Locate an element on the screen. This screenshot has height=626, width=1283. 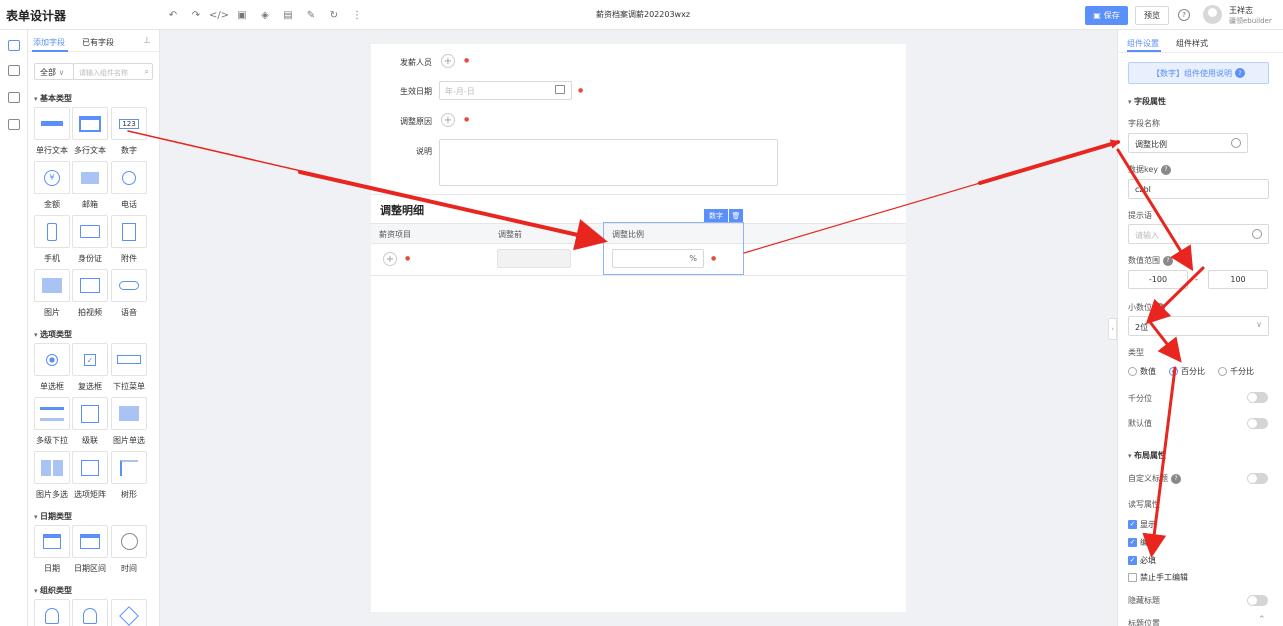
col-before: 调整前 is located at coordinates (510, 234).